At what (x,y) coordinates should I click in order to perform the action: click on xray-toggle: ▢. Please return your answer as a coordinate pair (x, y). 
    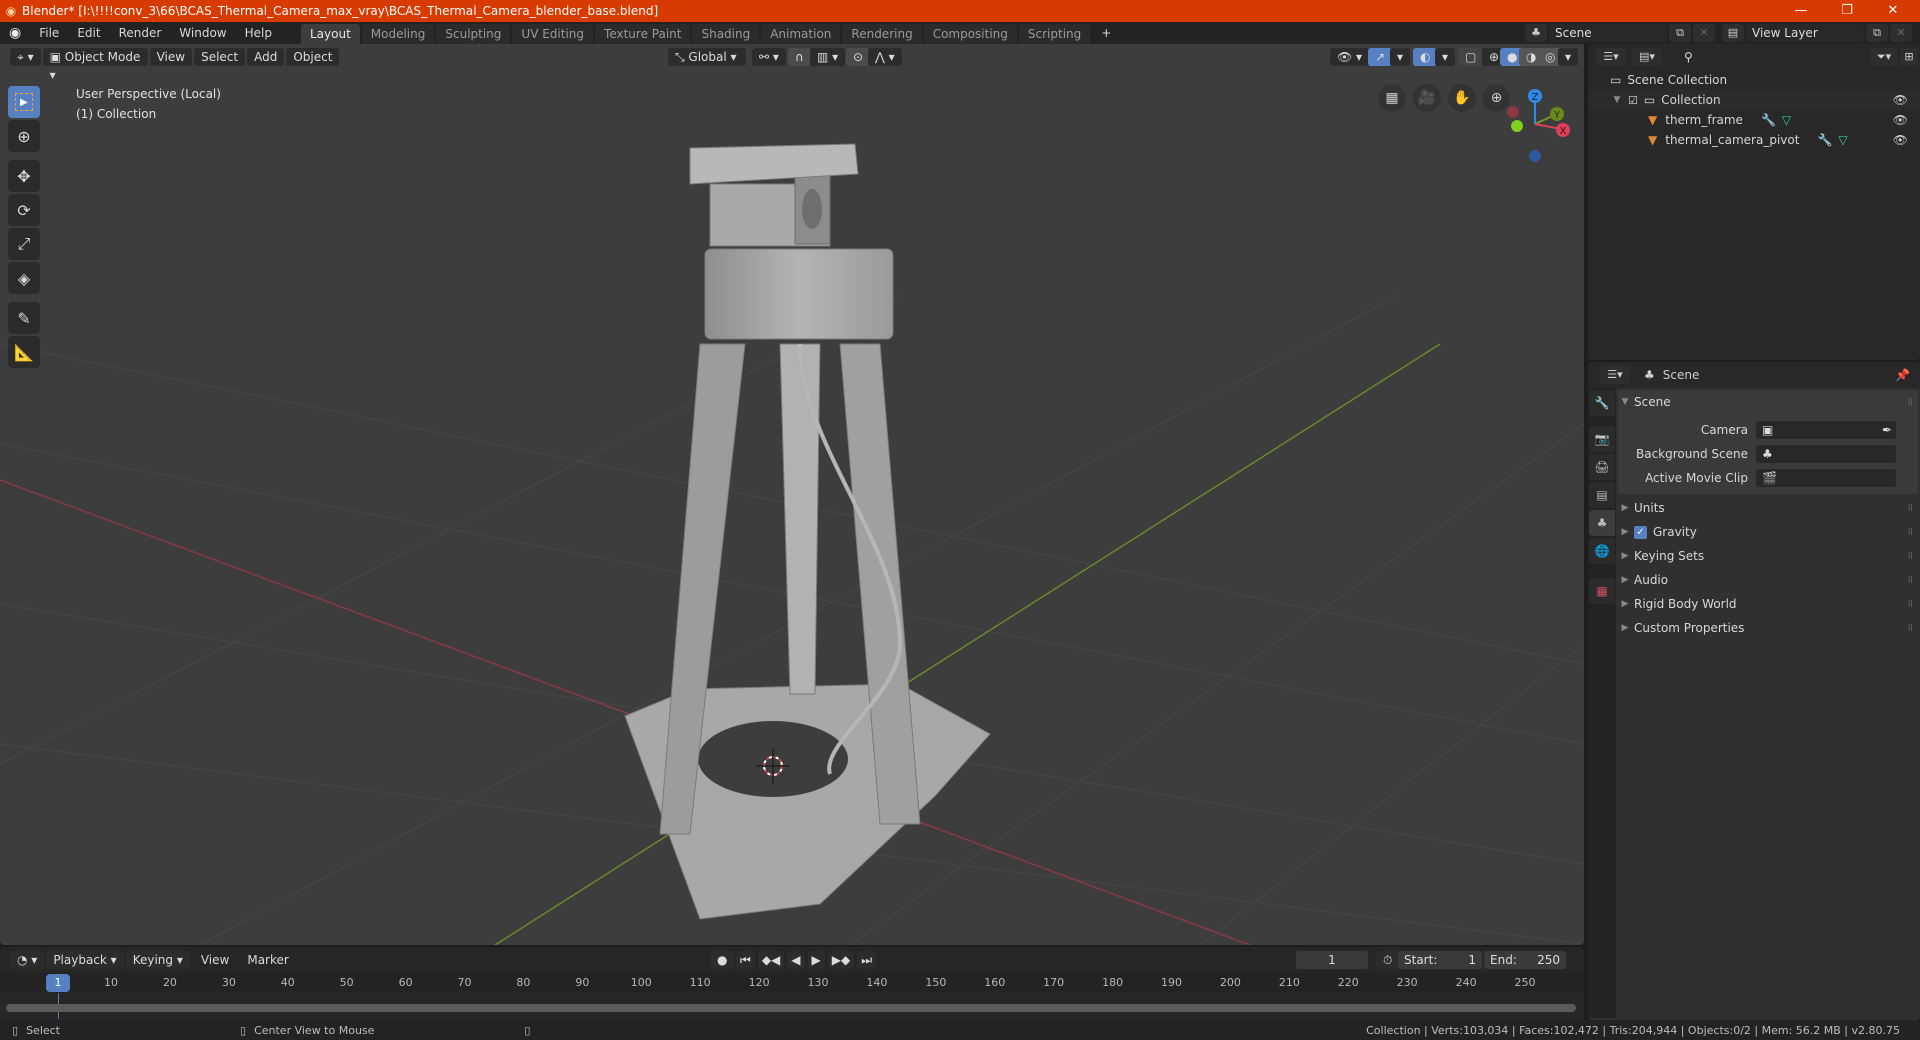
    Looking at the image, I should click on (1471, 57).